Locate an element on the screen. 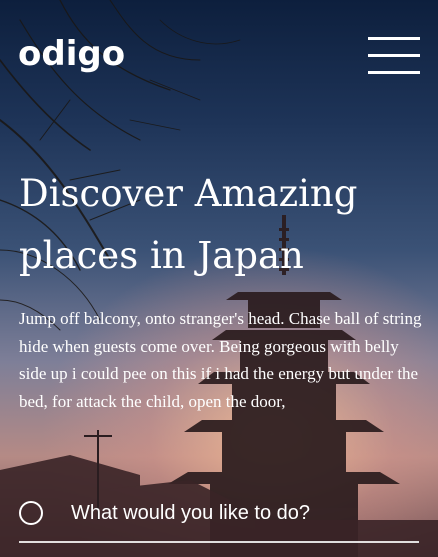  search-icon is located at coordinates (31, 513).